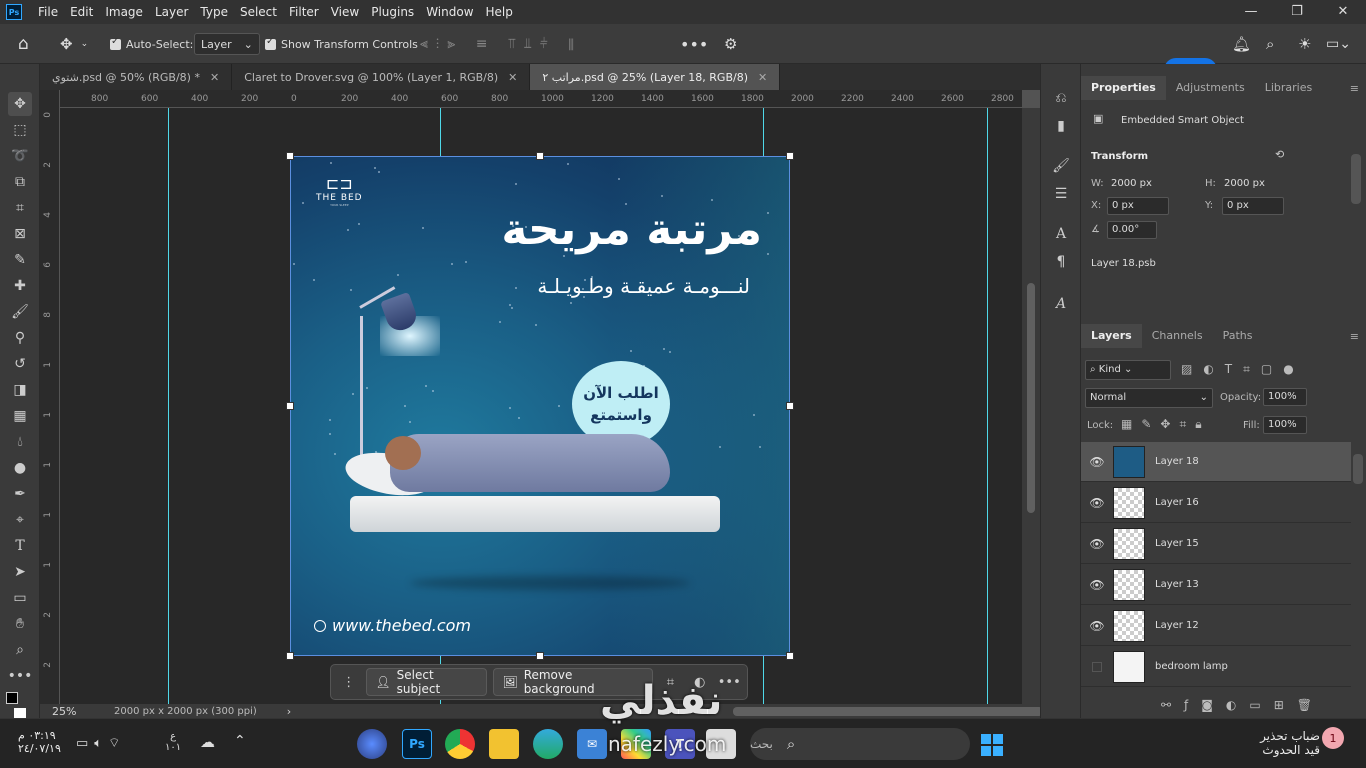 The height and width of the screenshot is (768, 1366). What do you see at coordinates (20, 286) in the screenshot?
I see `healing-tool-icon: ✚` at bounding box center [20, 286].